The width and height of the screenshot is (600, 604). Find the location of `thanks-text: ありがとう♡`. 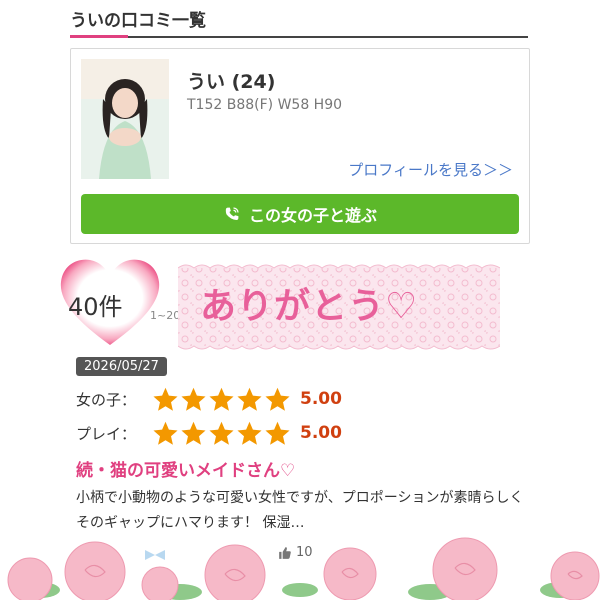

thanks-text: ありがとう♡ is located at coordinates (309, 306).